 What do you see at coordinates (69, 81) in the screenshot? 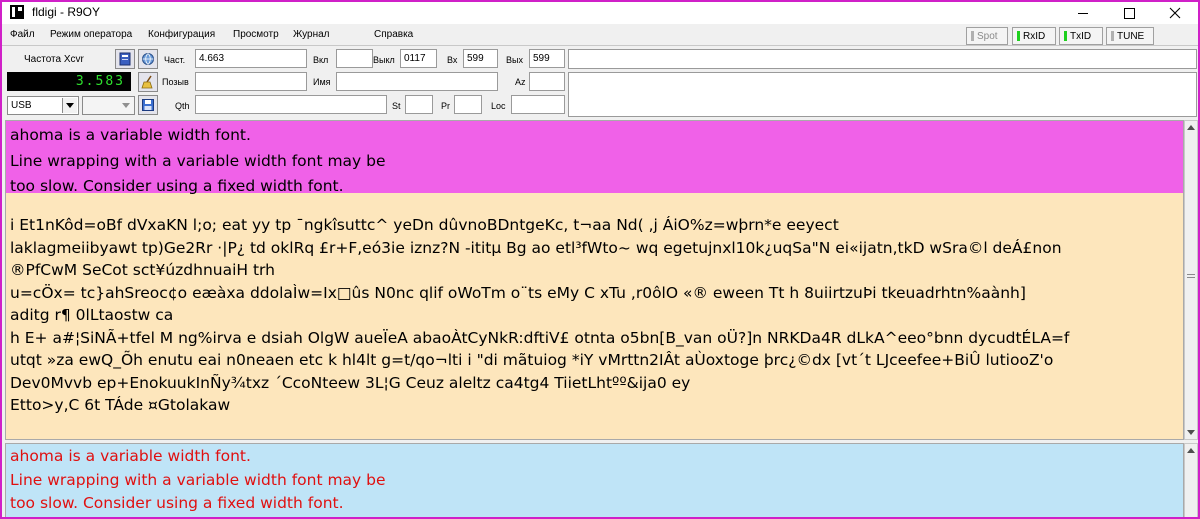
I see `rig-frequency-display: 3.583` at bounding box center [69, 81].